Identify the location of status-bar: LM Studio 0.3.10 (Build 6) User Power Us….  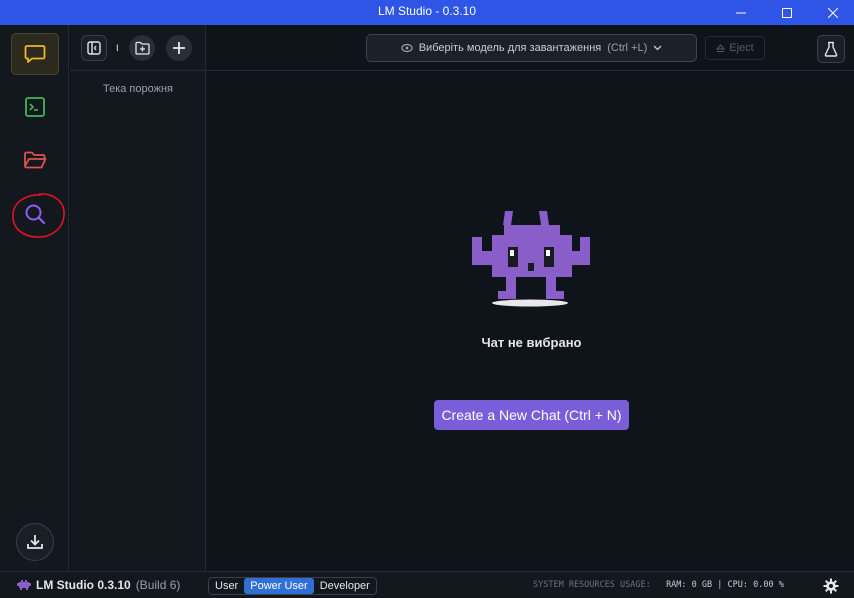
(427, 584).